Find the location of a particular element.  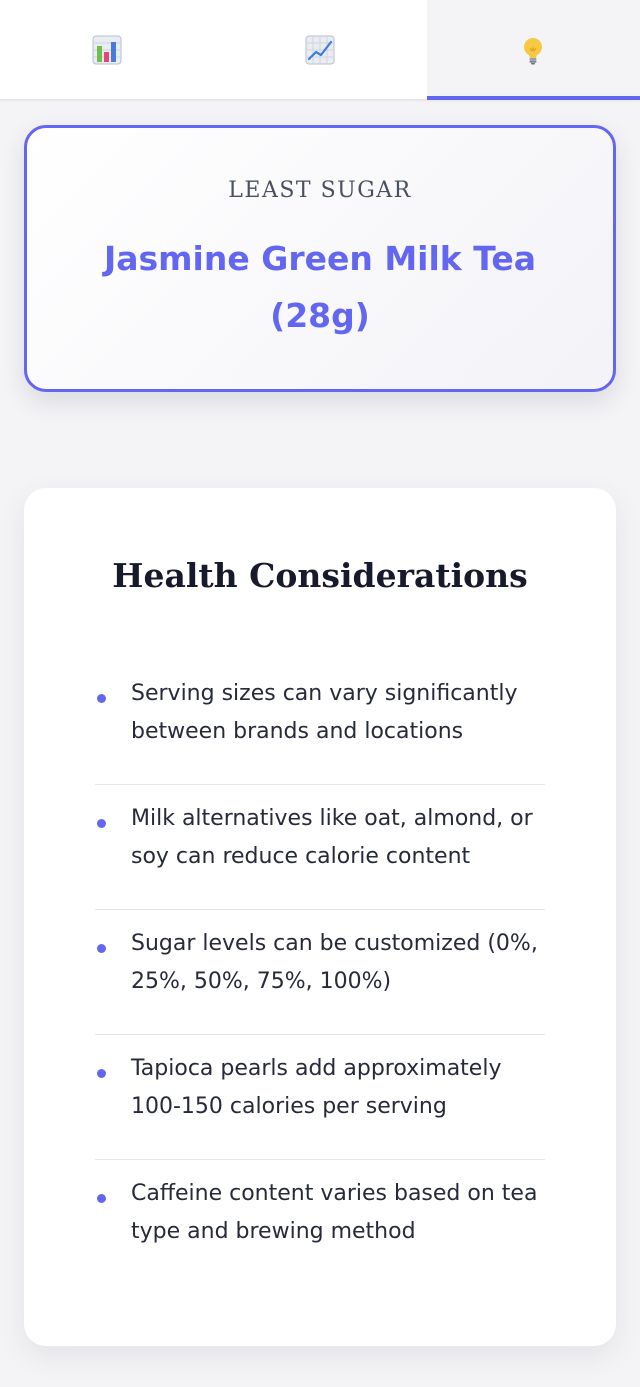

trend-line-icon is located at coordinates (320, 50).